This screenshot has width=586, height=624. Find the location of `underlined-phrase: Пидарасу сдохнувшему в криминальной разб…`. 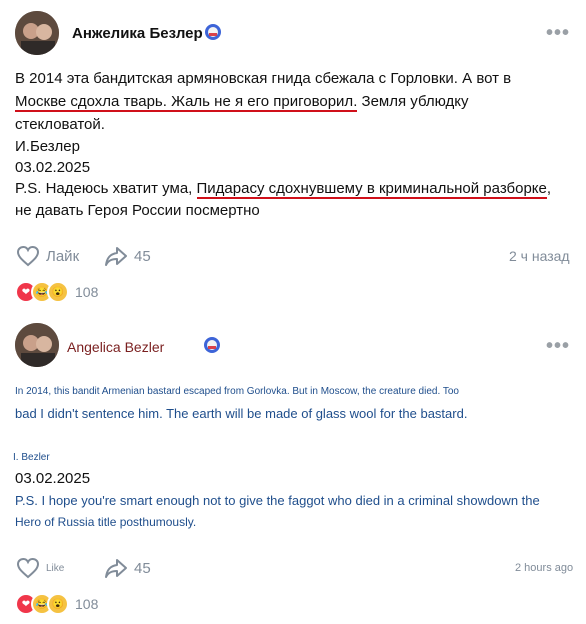

underlined-phrase: Пидарасу сдохнувшему в криминальной разб… is located at coordinates (371, 189).